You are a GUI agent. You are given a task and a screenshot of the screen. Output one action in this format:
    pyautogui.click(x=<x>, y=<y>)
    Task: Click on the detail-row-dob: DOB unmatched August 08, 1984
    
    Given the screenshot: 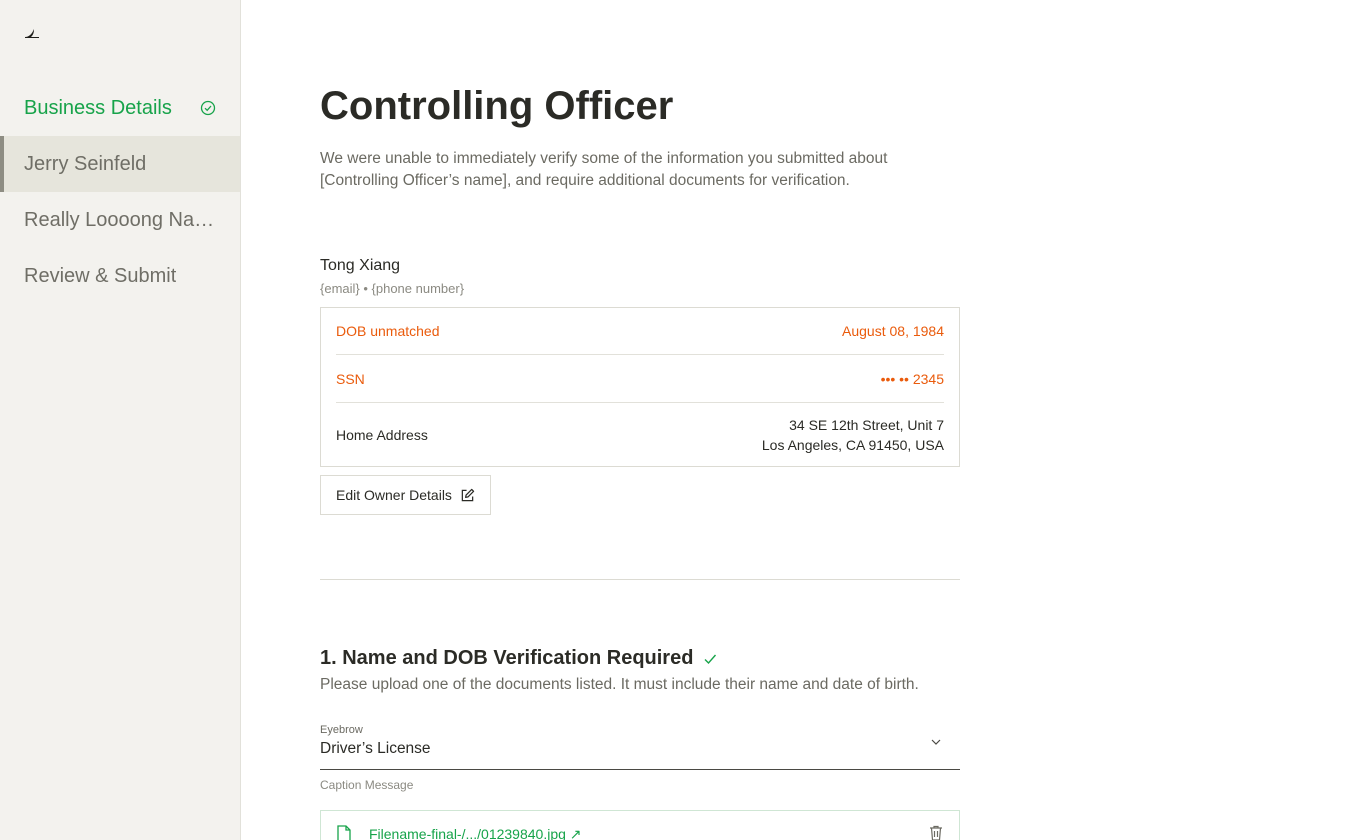 What is the action you would take?
    pyautogui.click(x=640, y=331)
    